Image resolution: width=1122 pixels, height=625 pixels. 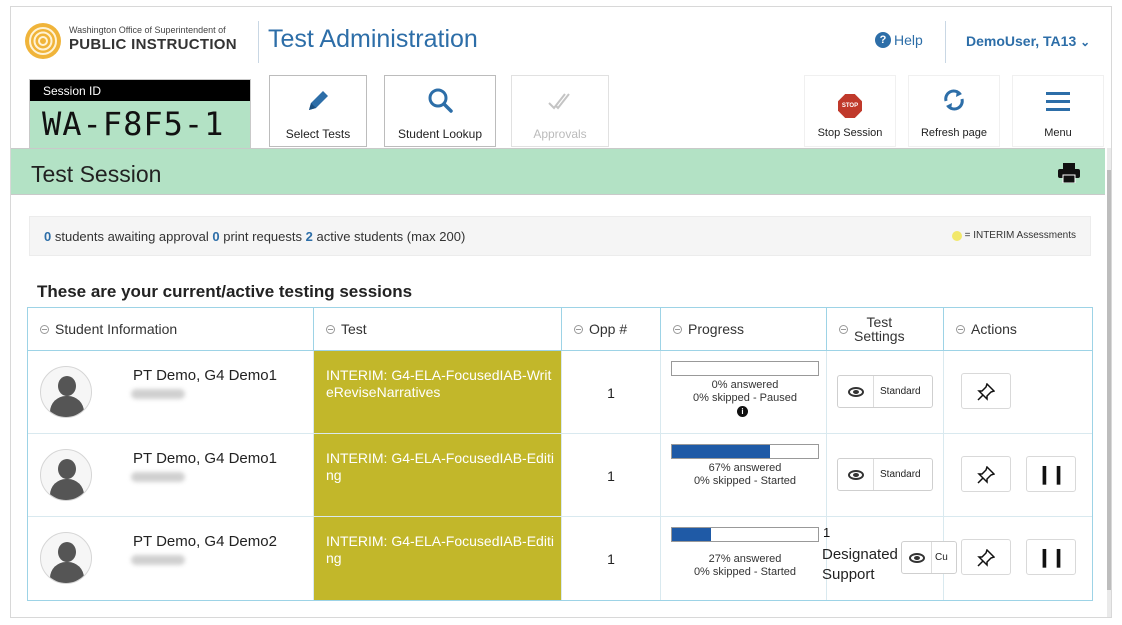 I want to click on session-id-box: Session ID WA-F8F5-1, so click(x=140, y=114).